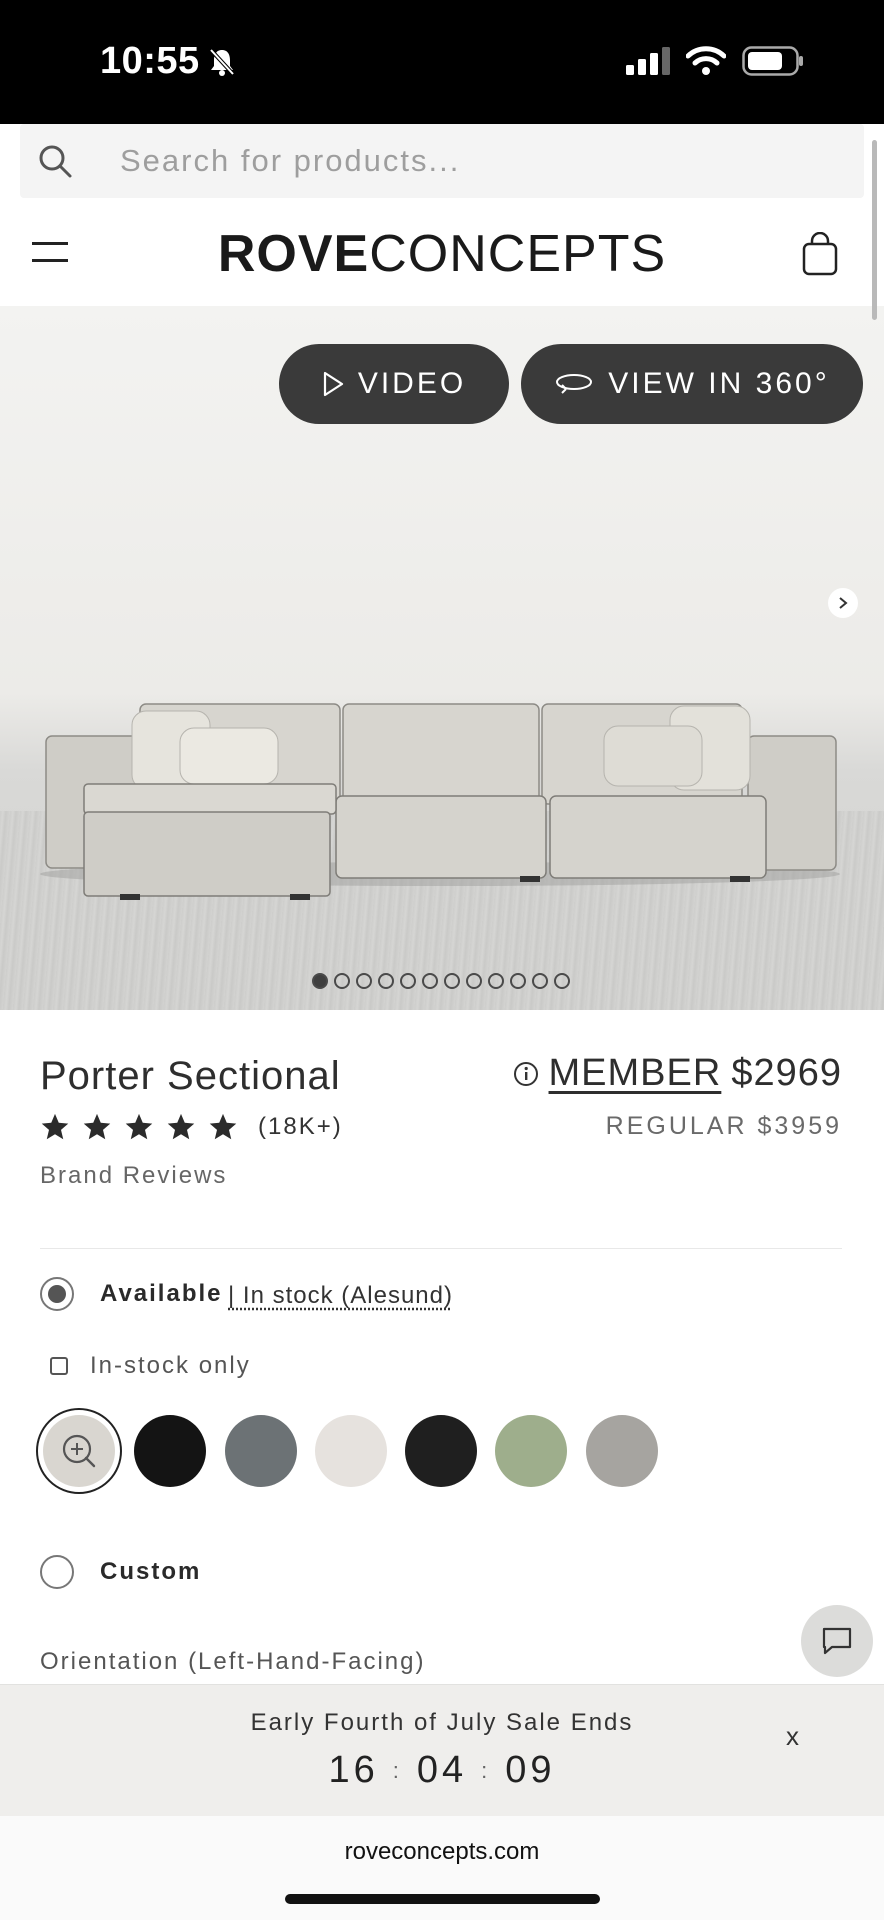 The width and height of the screenshot is (884, 1920). I want to click on logo-light-text: CONCEPTS, so click(518, 254).